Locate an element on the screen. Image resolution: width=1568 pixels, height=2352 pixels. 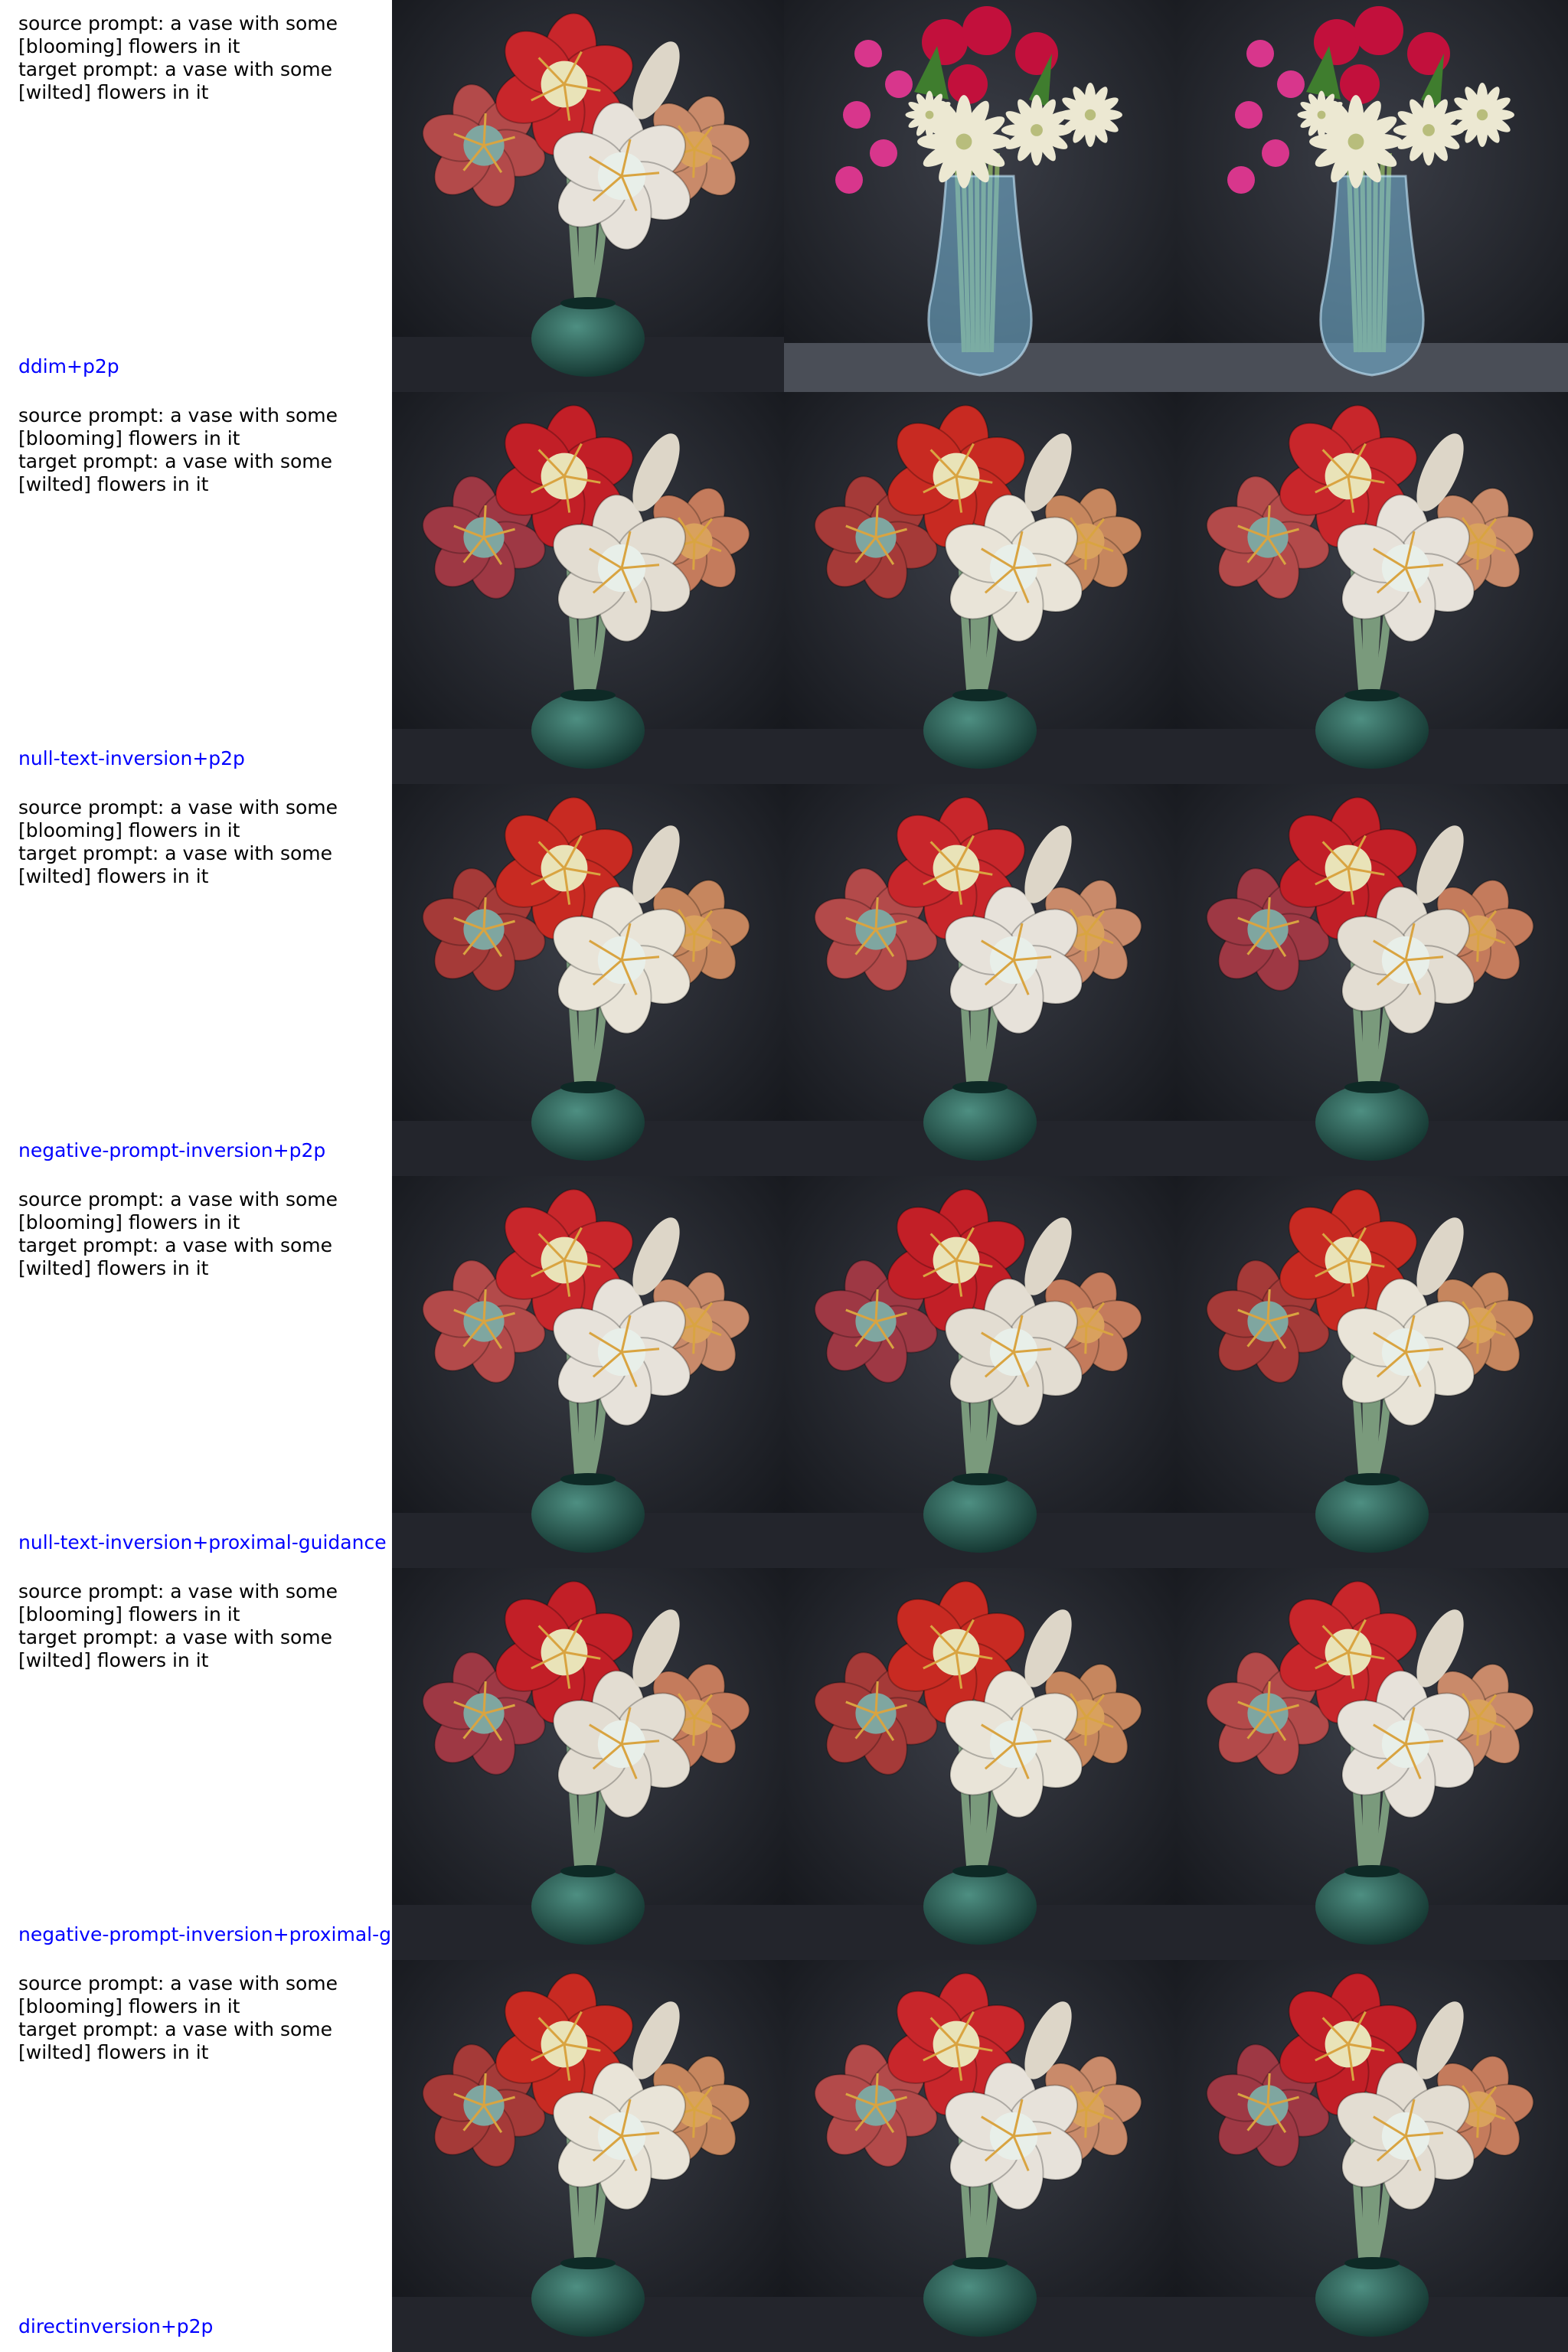
method-label: null-text-inversion+p2p is located at coordinates (131, 758).